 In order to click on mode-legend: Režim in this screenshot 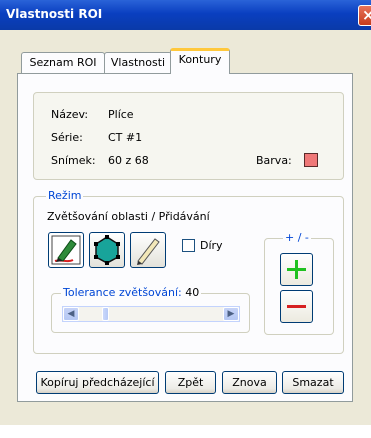, I will do `click(65, 195)`.